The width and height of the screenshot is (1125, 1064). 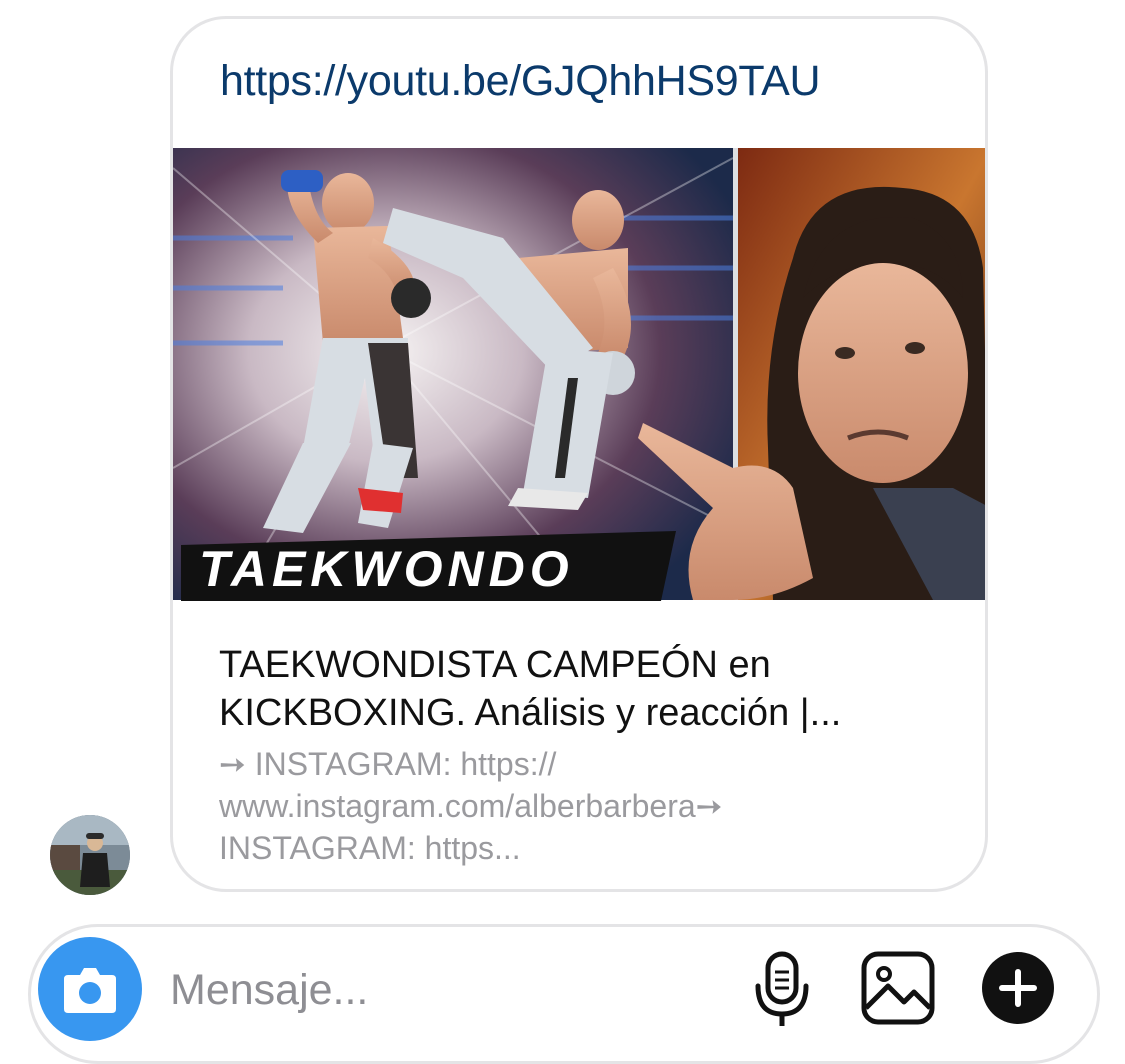 I want to click on link-url: https://youtu.be/GJQhhHS9TAU, so click(x=520, y=81).